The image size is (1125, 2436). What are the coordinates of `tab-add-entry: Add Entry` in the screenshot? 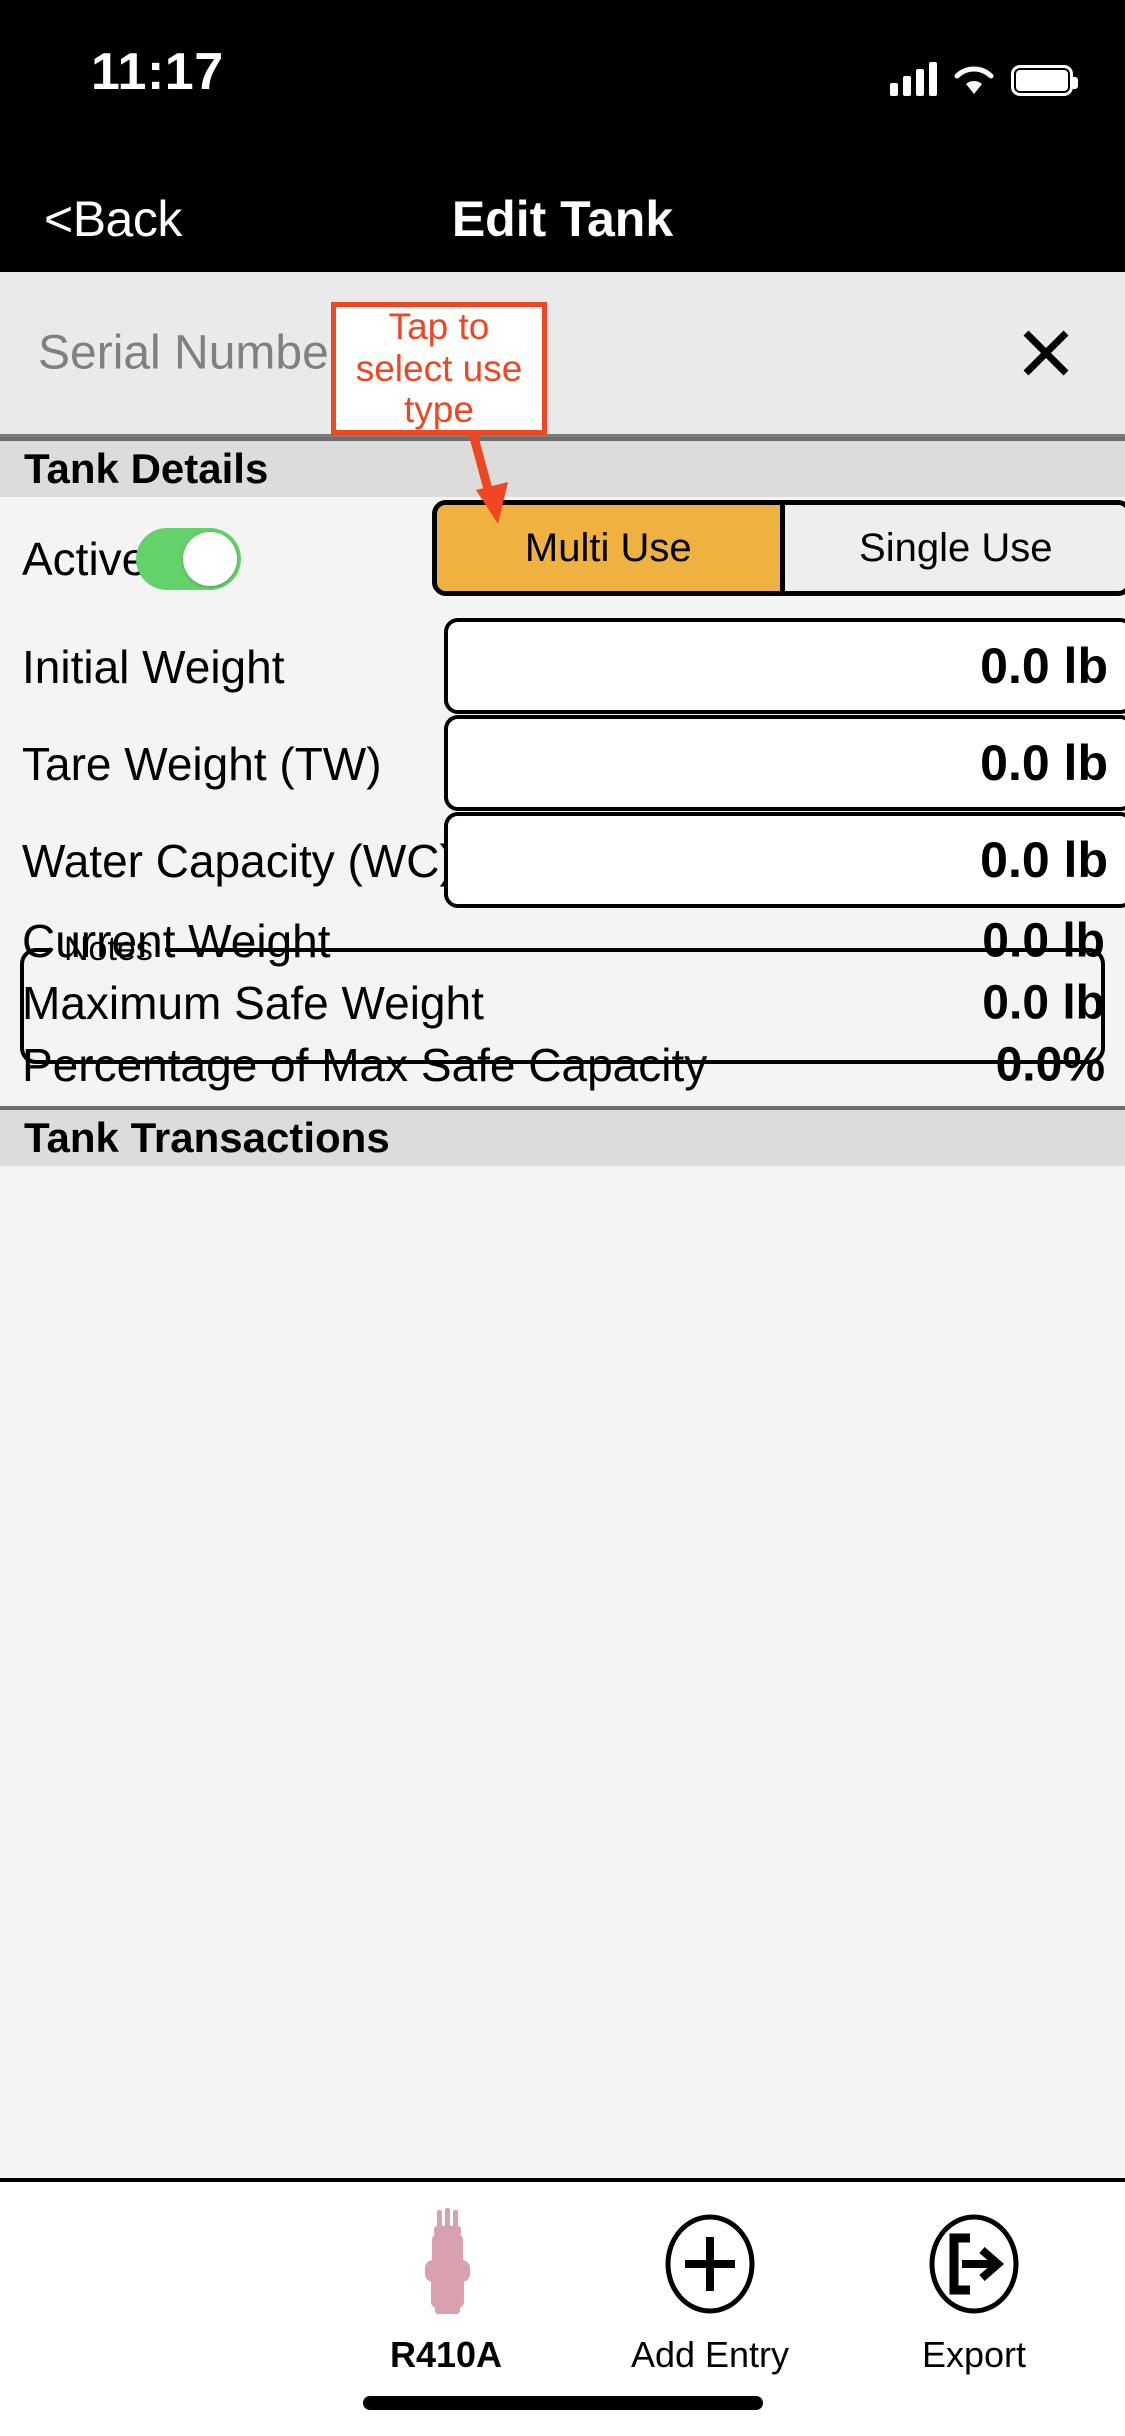 It's located at (710, 2292).